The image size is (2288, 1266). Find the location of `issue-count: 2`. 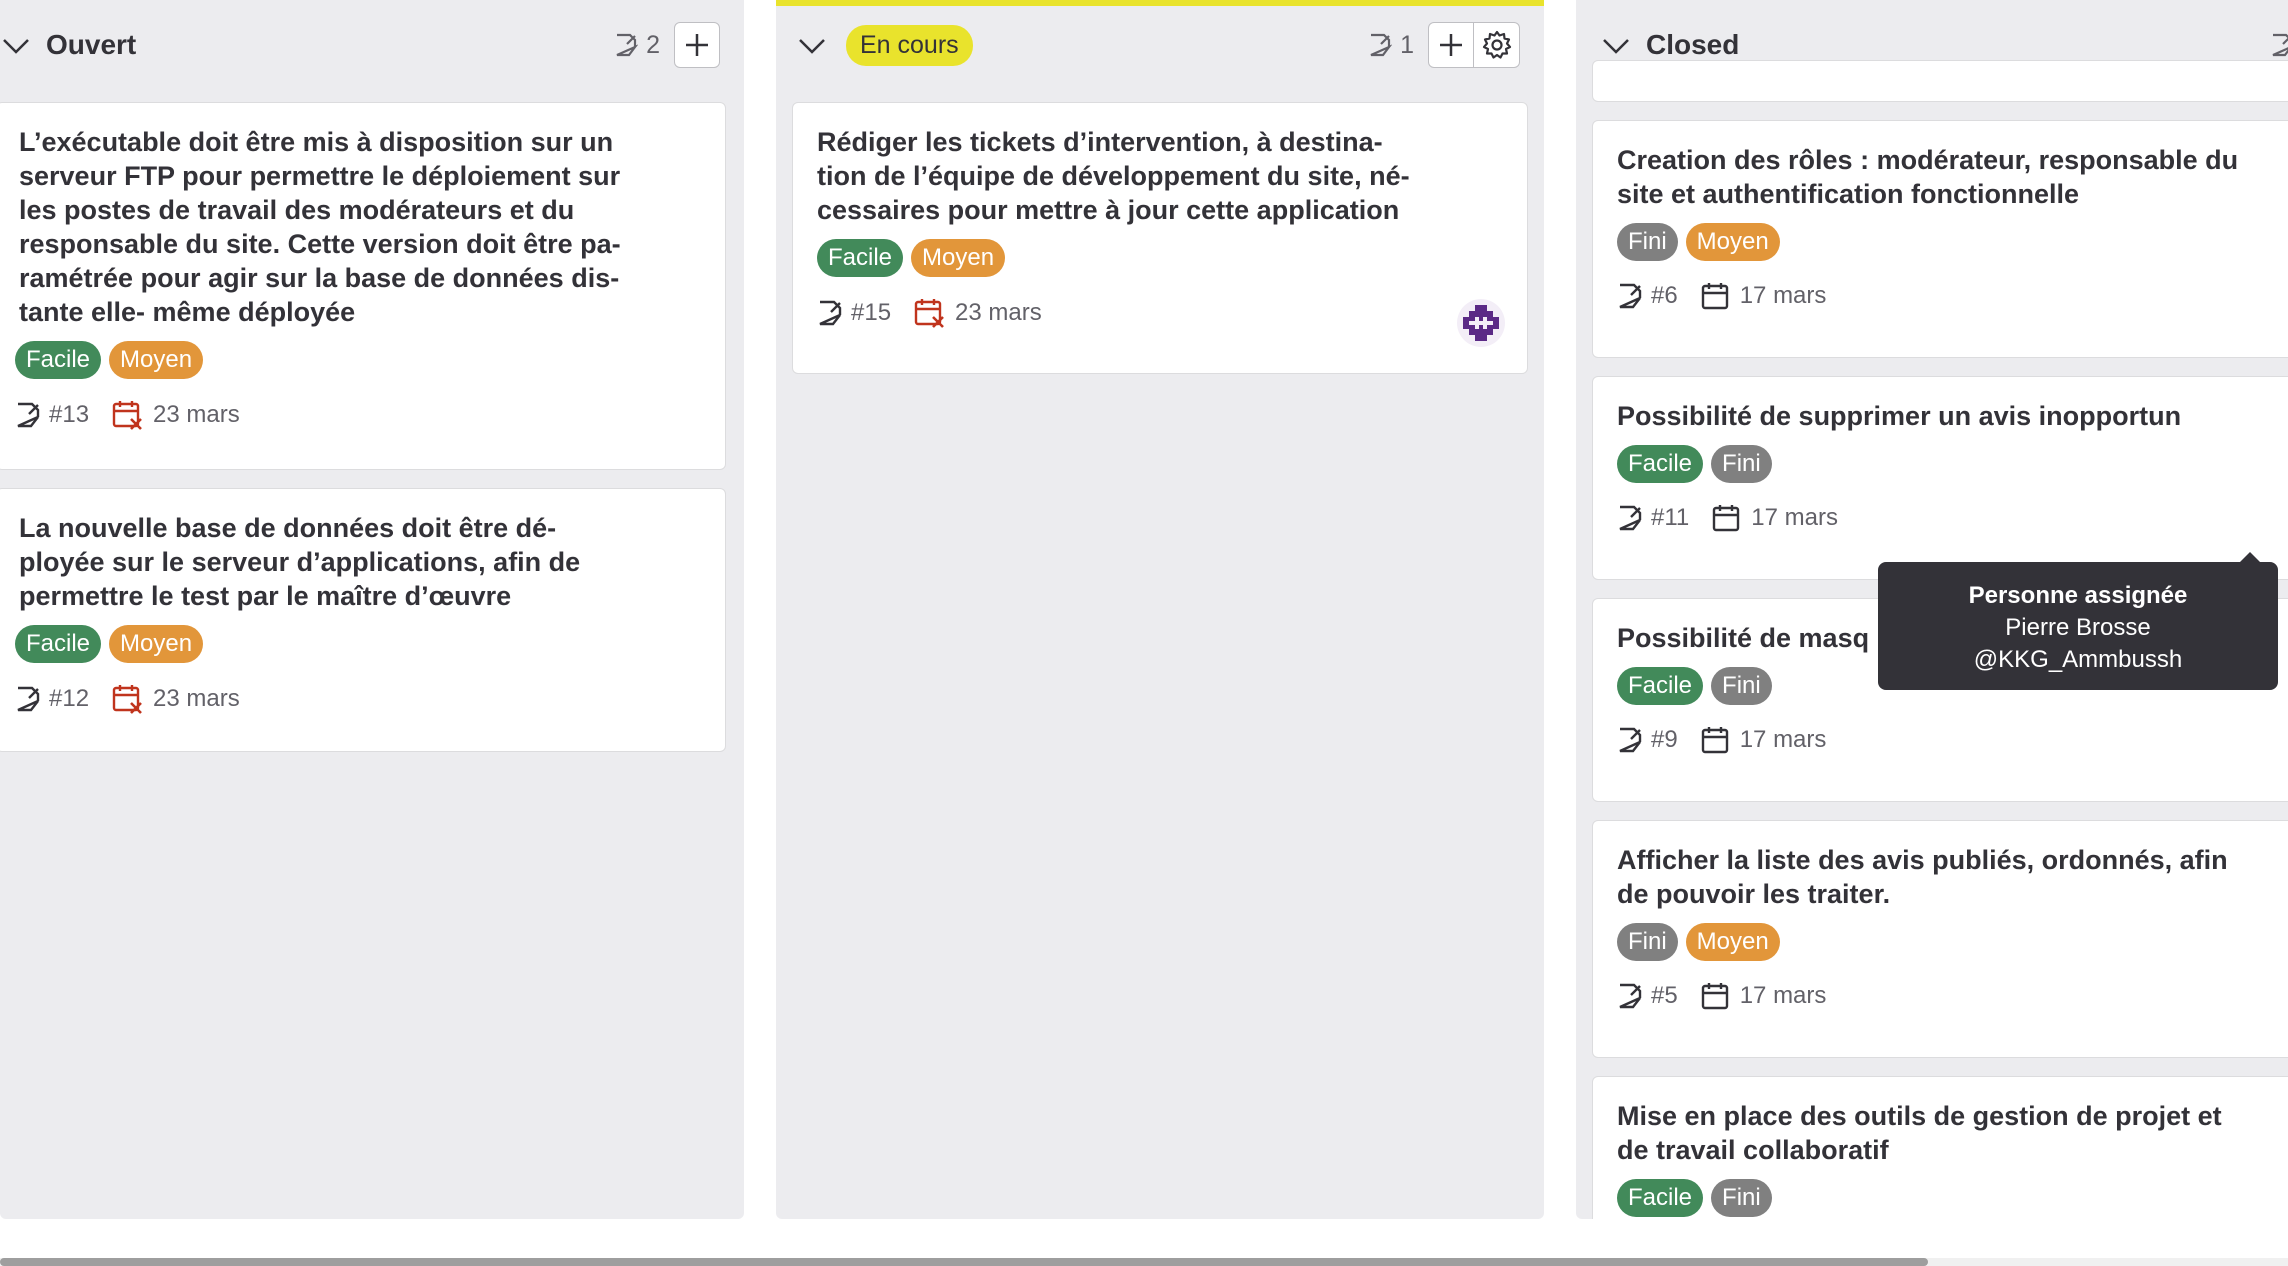

issue-count: 2 is located at coordinates (637, 45).